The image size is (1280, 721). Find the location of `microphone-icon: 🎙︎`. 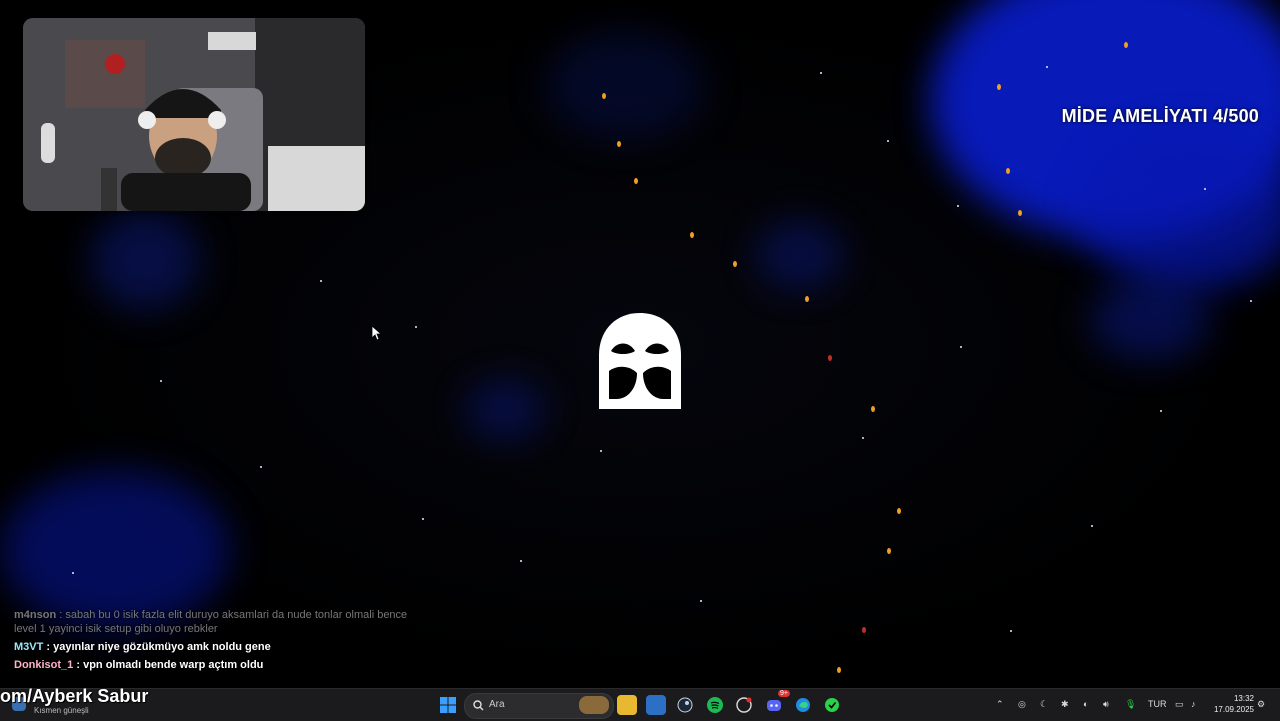

microphone-icon: 🎙︎ is located at coordinates (1130, 704).